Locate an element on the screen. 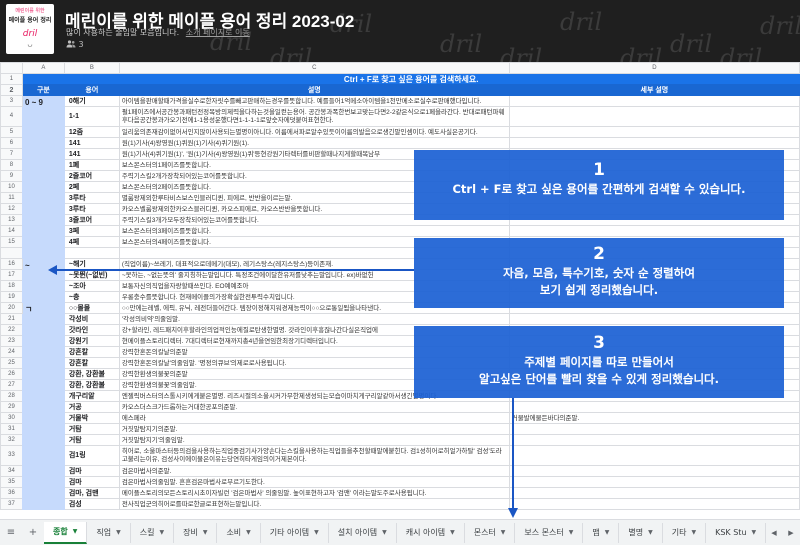  term-cell: 1폐 is located at coordinates (91, 165).